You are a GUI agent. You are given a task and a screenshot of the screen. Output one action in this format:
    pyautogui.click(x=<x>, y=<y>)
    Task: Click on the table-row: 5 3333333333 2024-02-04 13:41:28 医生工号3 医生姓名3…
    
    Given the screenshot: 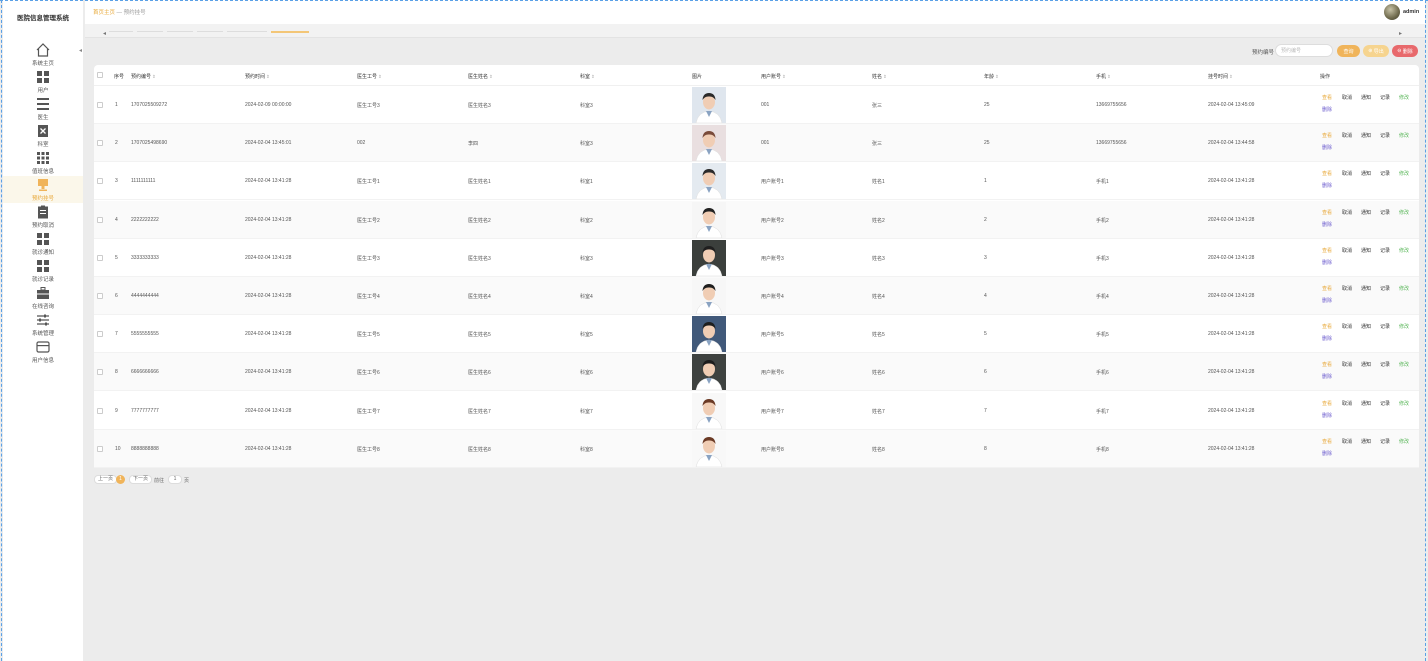 What is the action you would take?
    pyautogui.click(x=756, y=258)
    